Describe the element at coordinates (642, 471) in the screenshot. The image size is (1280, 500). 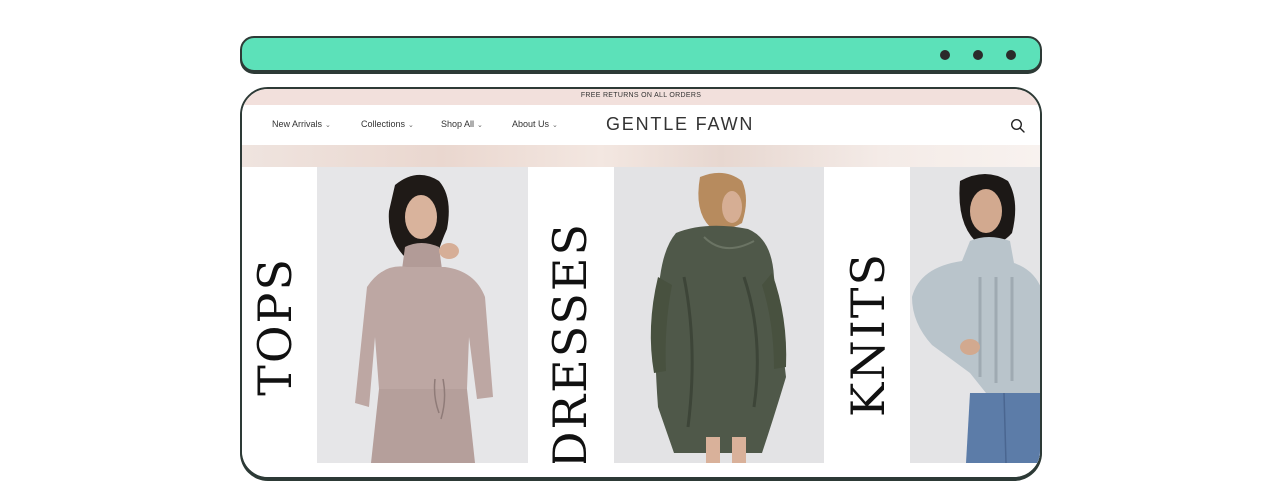
I see `next-row-preview` at that location.